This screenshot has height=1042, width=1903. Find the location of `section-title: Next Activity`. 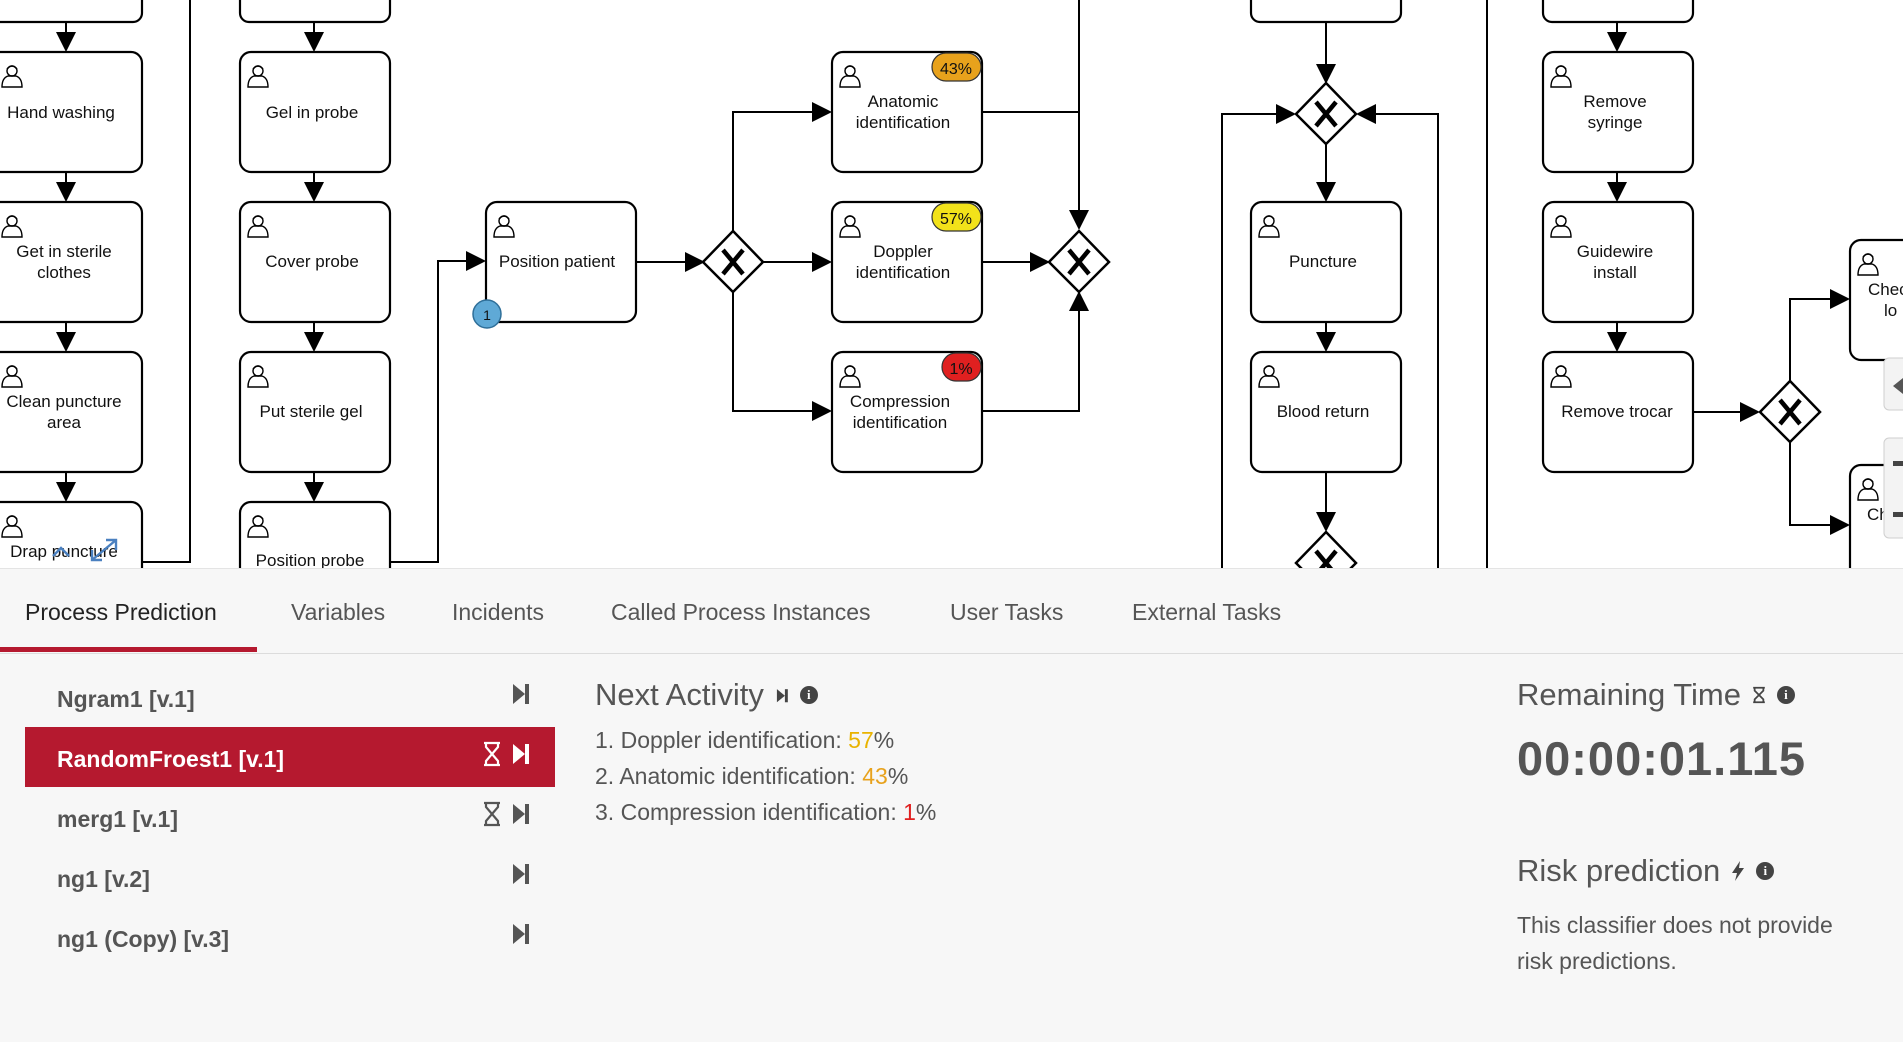

section-title: Next Activity is located at coordinates (679, 694).